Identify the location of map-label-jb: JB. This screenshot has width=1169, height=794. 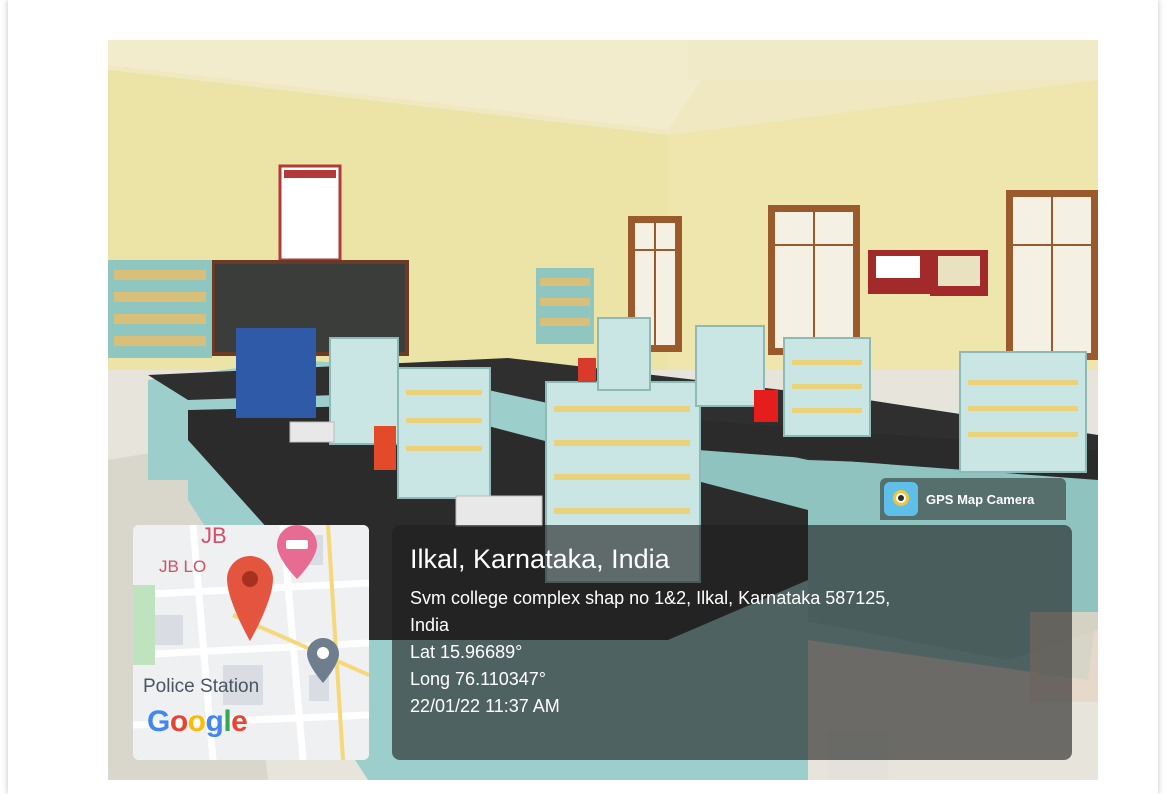
(214, 536).